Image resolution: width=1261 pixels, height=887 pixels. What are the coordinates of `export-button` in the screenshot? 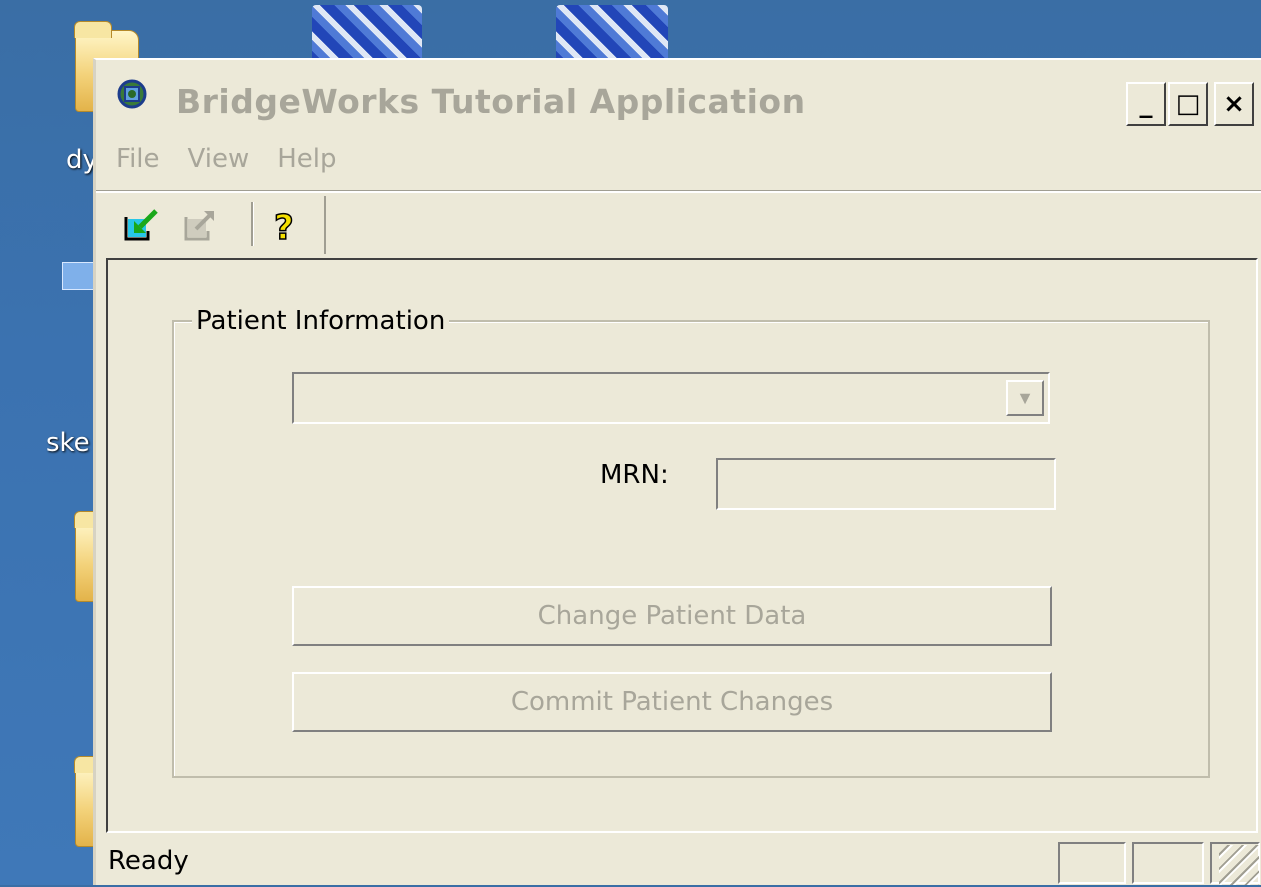 It's located at (200, 225).